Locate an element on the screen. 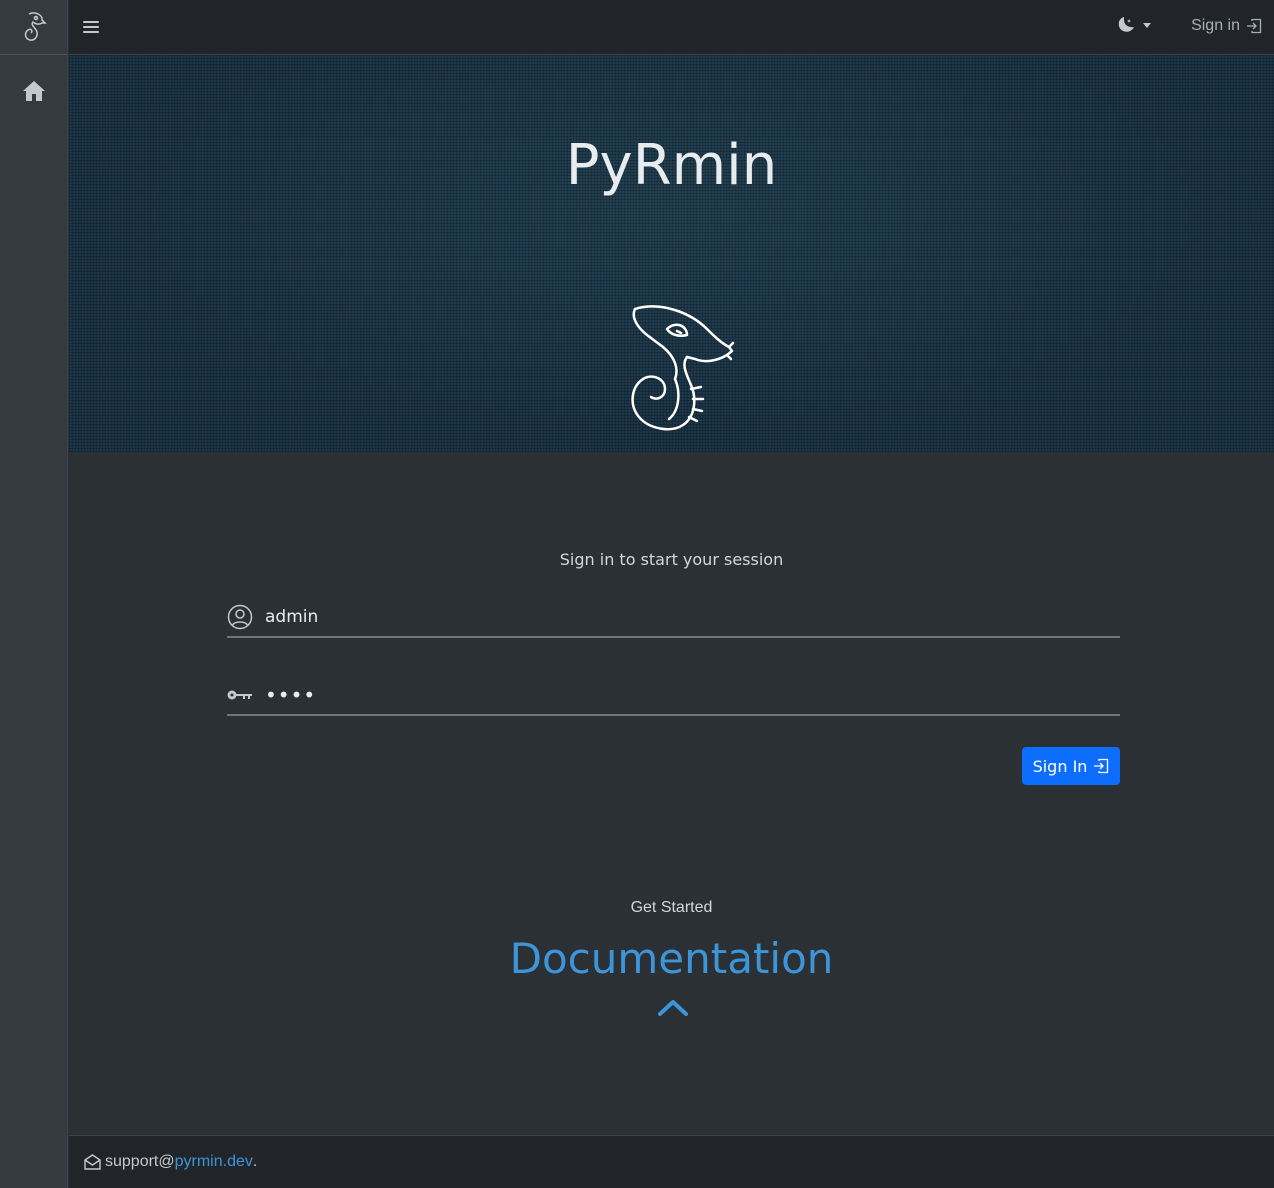 The width and height of the screenshot is (1274, 1188). username-input is located at coordinates (675, 617).